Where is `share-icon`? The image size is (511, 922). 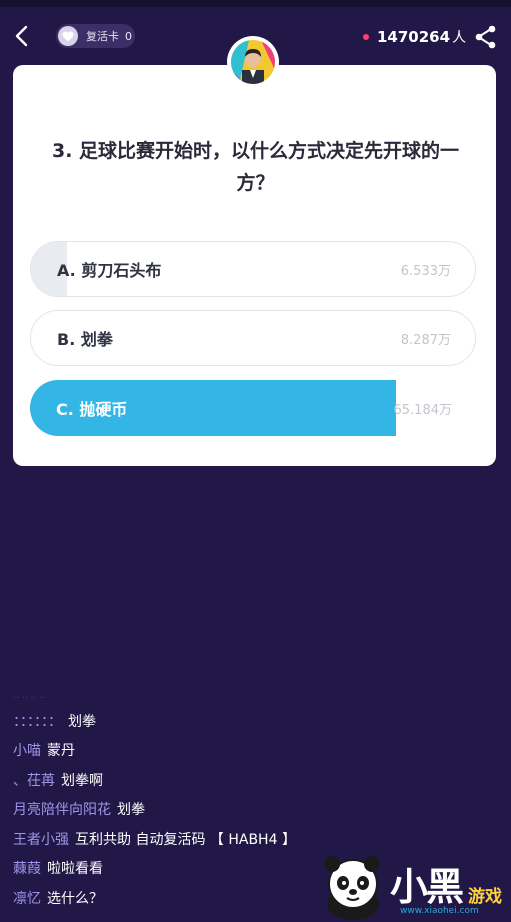
share-icon is located at coordinates (485, 37).